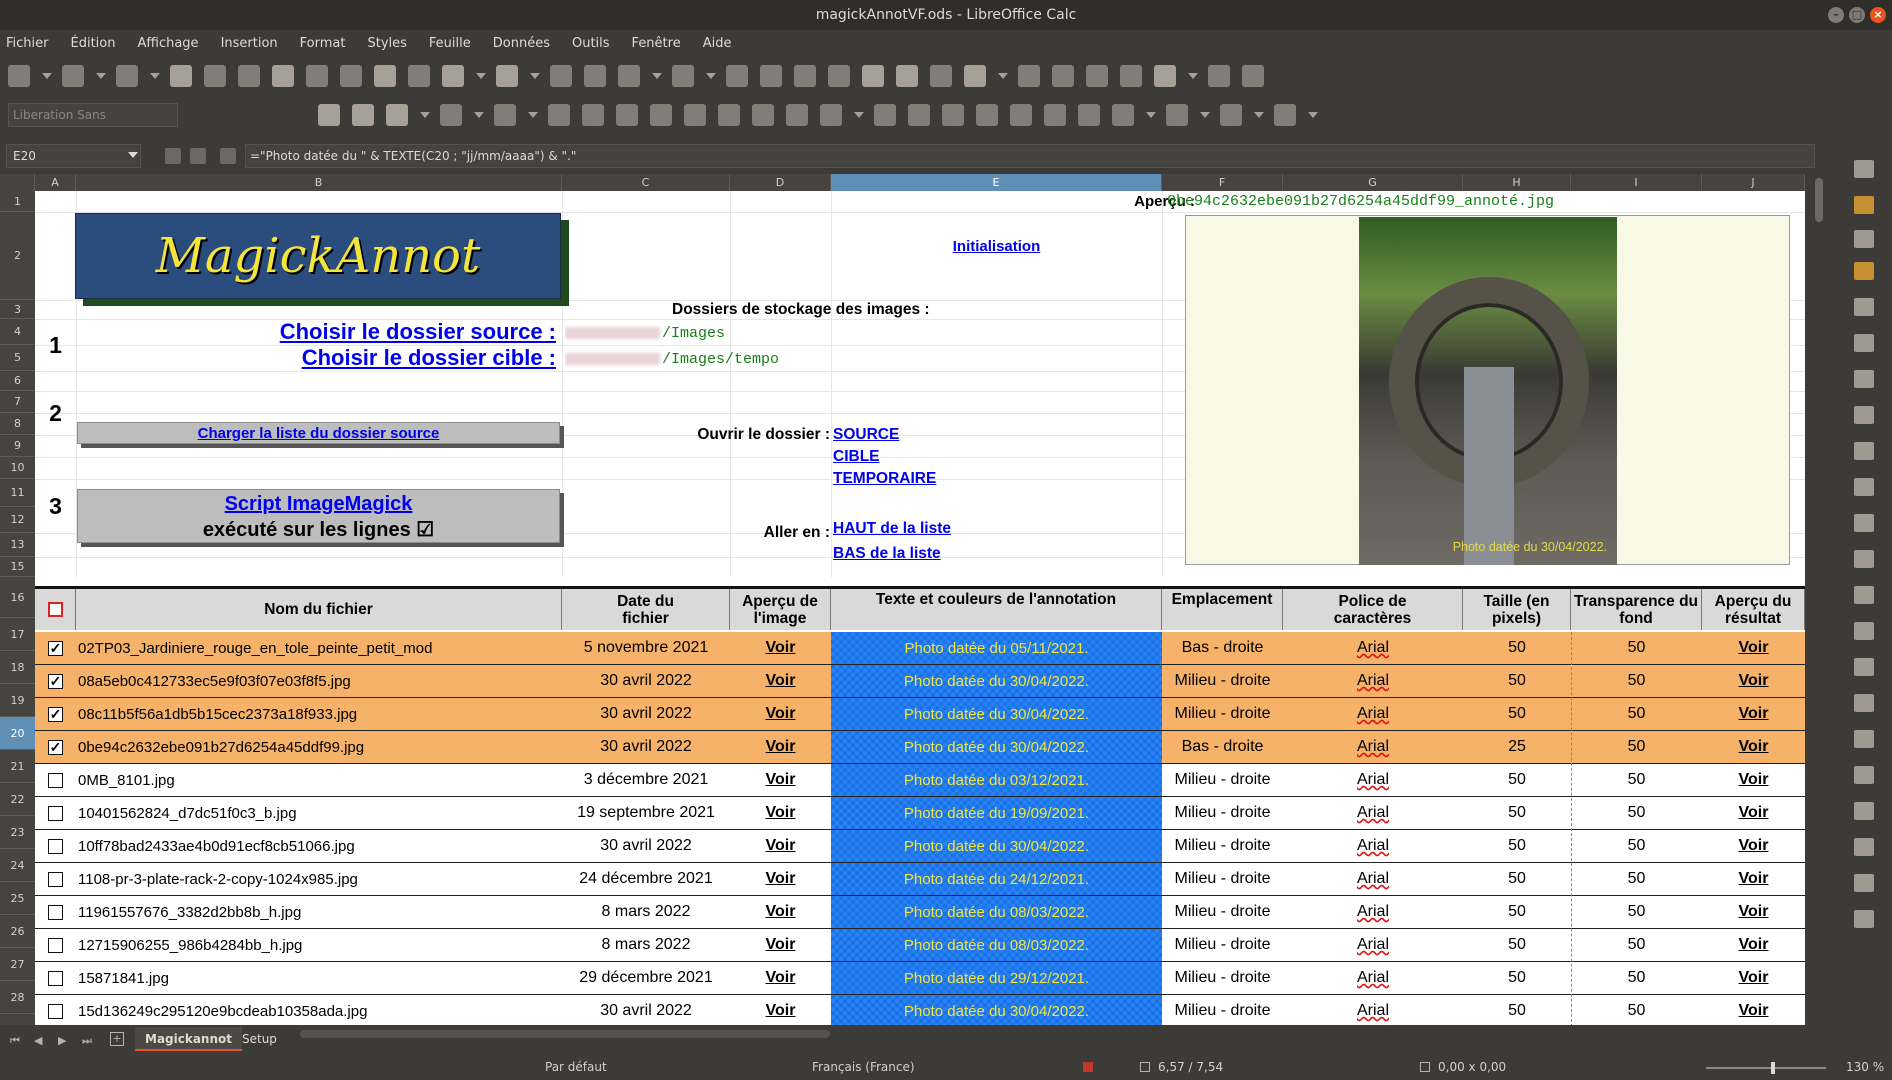 The width and height of the screenshot is (1892, 1080). Describe the element at coordinates (450, 43) in the screenshot. I see `menu-feuille: Feuille` at that location.